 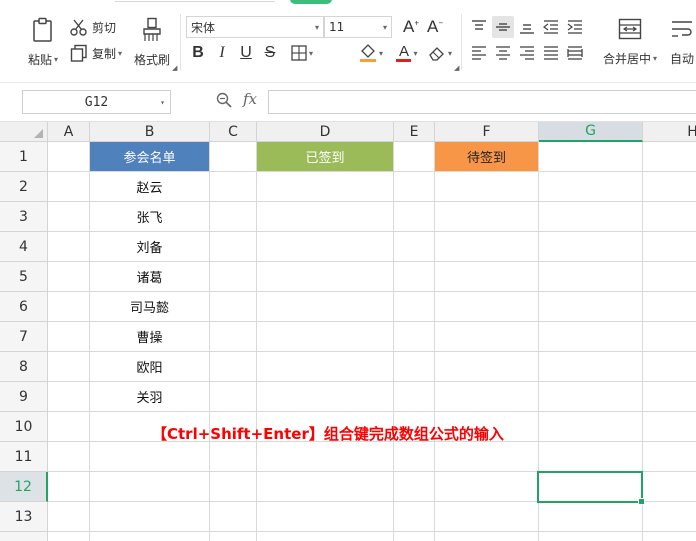 What do you see at coordinates (630, 42) in the screenshot?
I see `merge-center-button: 合并居中 ▾` at bounding box center [630, 42].